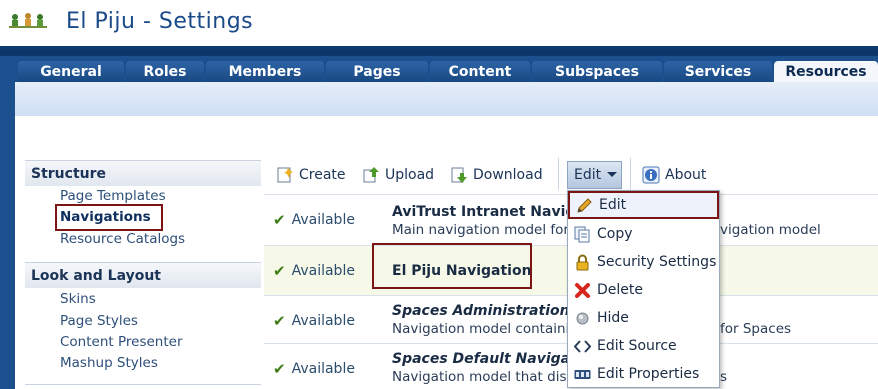  Describe the element at coordinates (28, 20) in the screenshot. I see `group-logo-icon` at that location.